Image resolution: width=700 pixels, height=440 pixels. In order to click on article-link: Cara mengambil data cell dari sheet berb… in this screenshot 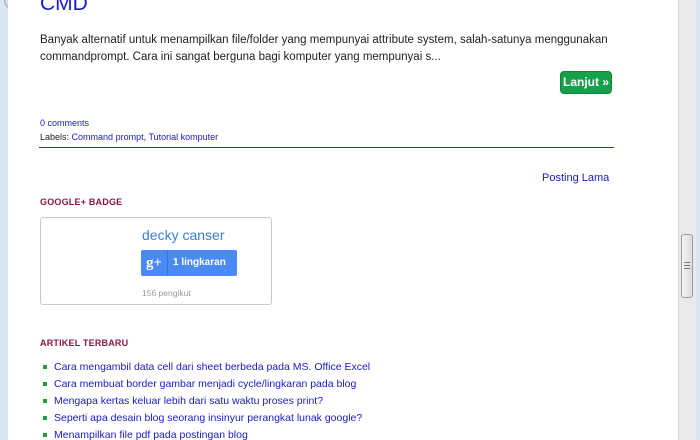, I will do `click(212, 367)`.